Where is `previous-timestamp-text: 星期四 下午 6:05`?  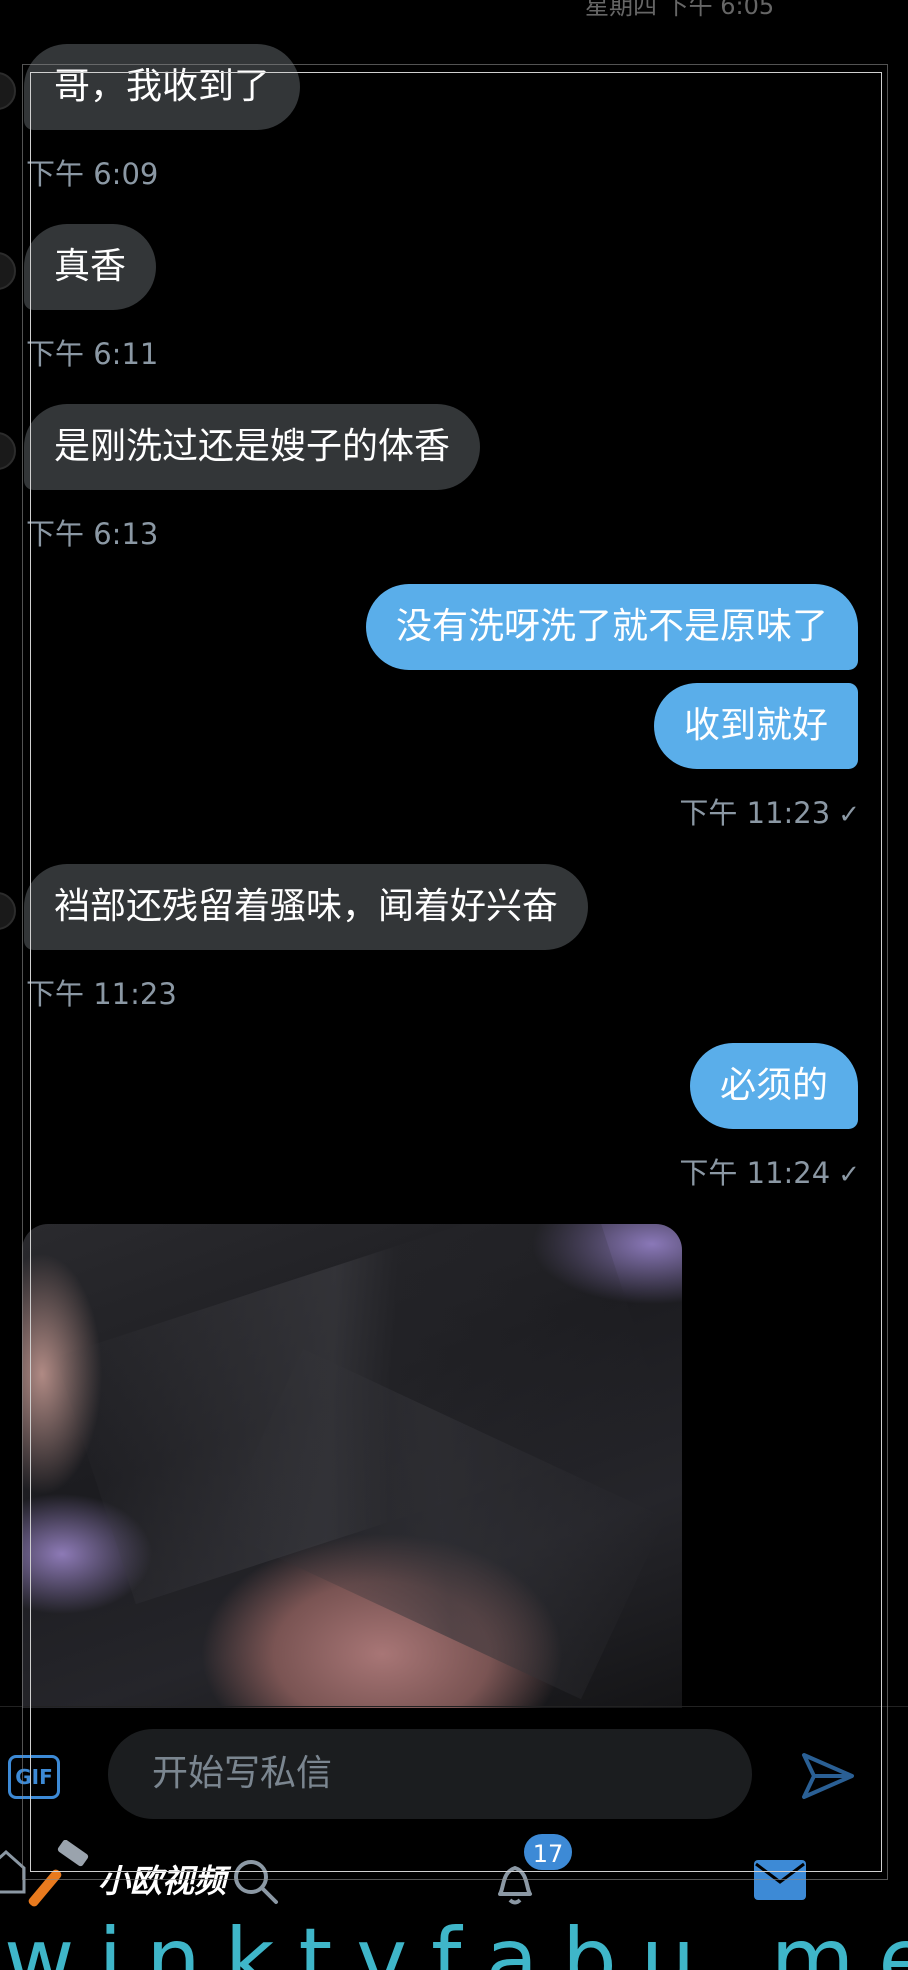 previous-timestamp-text: 星期四 下午 6:05 is located at coordinates (680, 10).